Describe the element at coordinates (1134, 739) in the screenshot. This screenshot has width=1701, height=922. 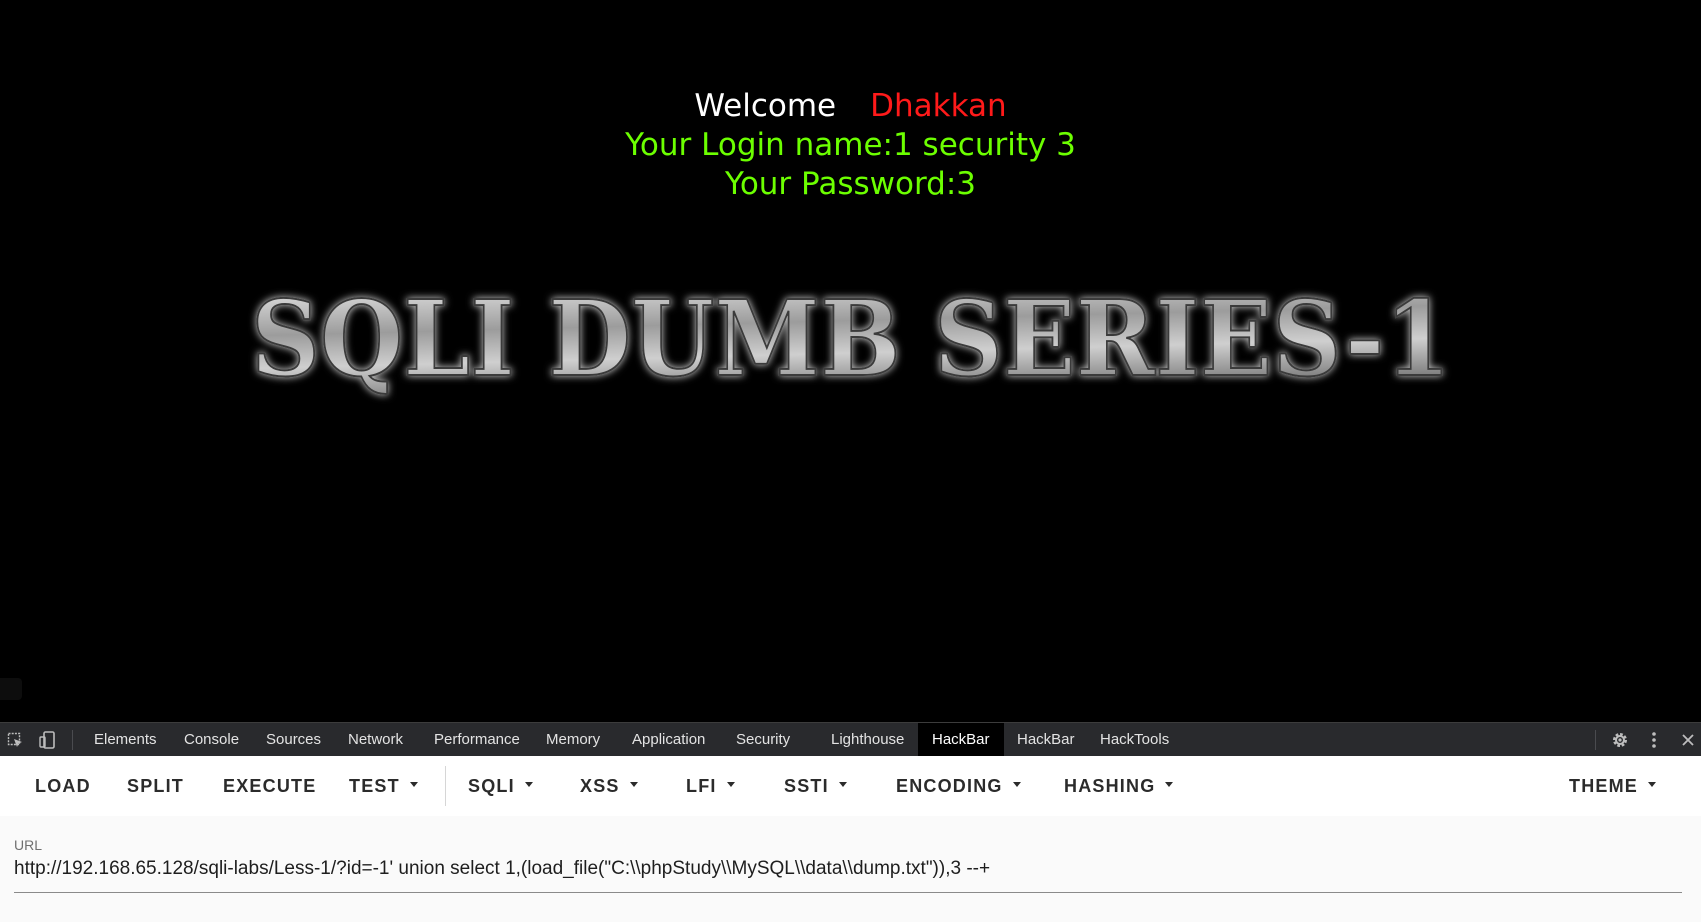
I see `tab-hacktools: HackTools` at that location.